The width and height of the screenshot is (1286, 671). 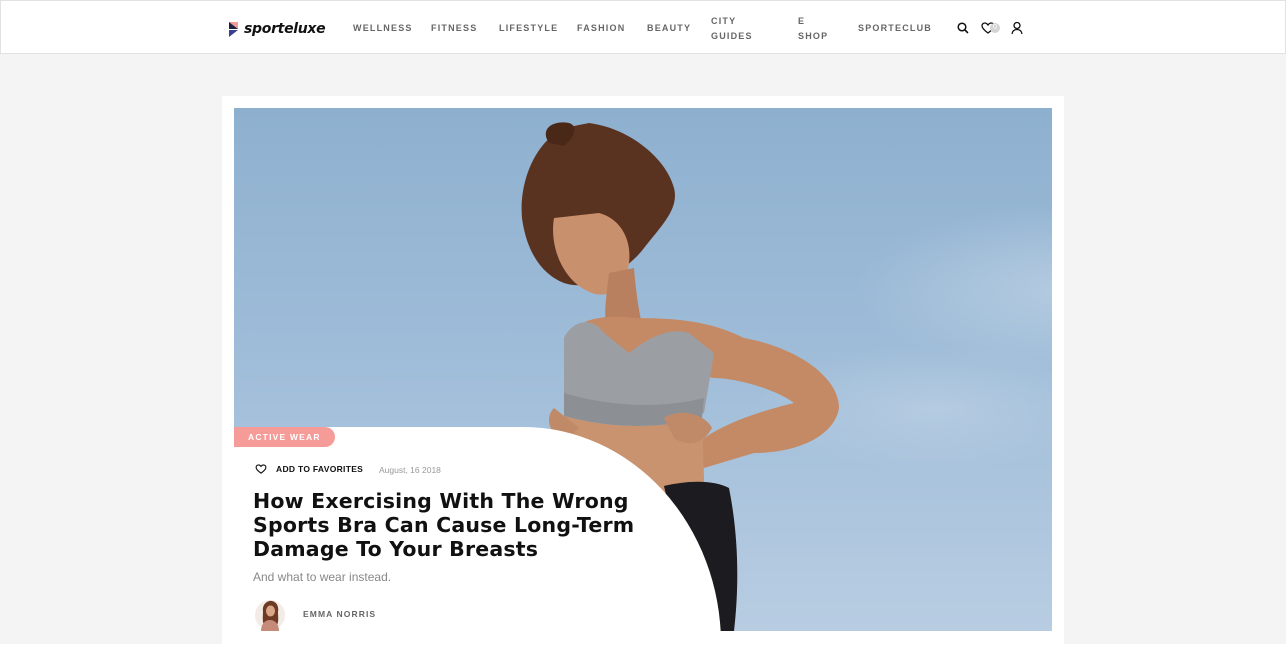 What do you see at coordinates (995, 28) in the screenshot?
I see `favorites-count-badge: 0` at bounding box center [995, 28].